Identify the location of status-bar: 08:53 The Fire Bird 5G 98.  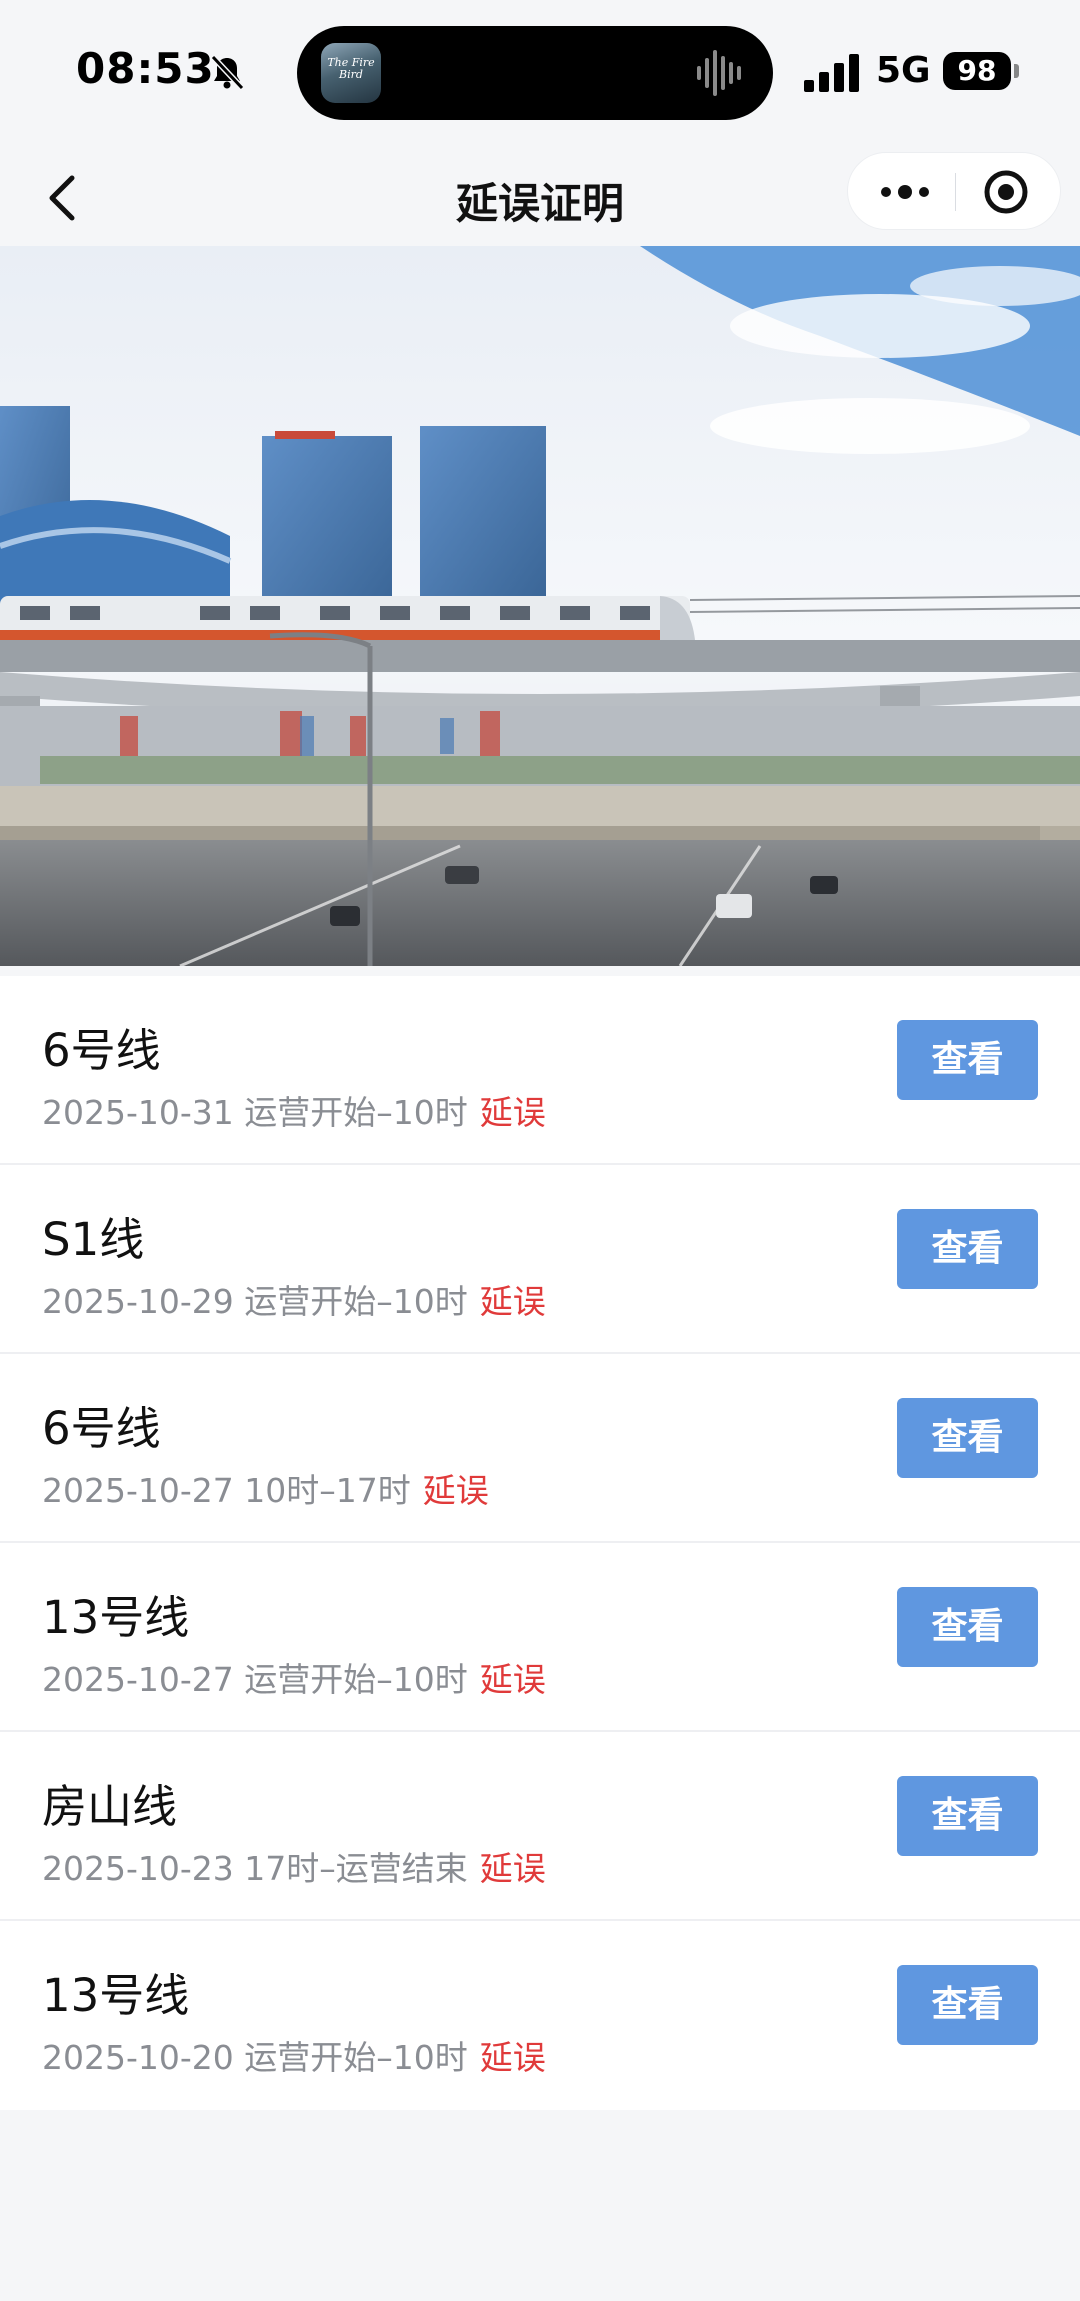
(540, 73).